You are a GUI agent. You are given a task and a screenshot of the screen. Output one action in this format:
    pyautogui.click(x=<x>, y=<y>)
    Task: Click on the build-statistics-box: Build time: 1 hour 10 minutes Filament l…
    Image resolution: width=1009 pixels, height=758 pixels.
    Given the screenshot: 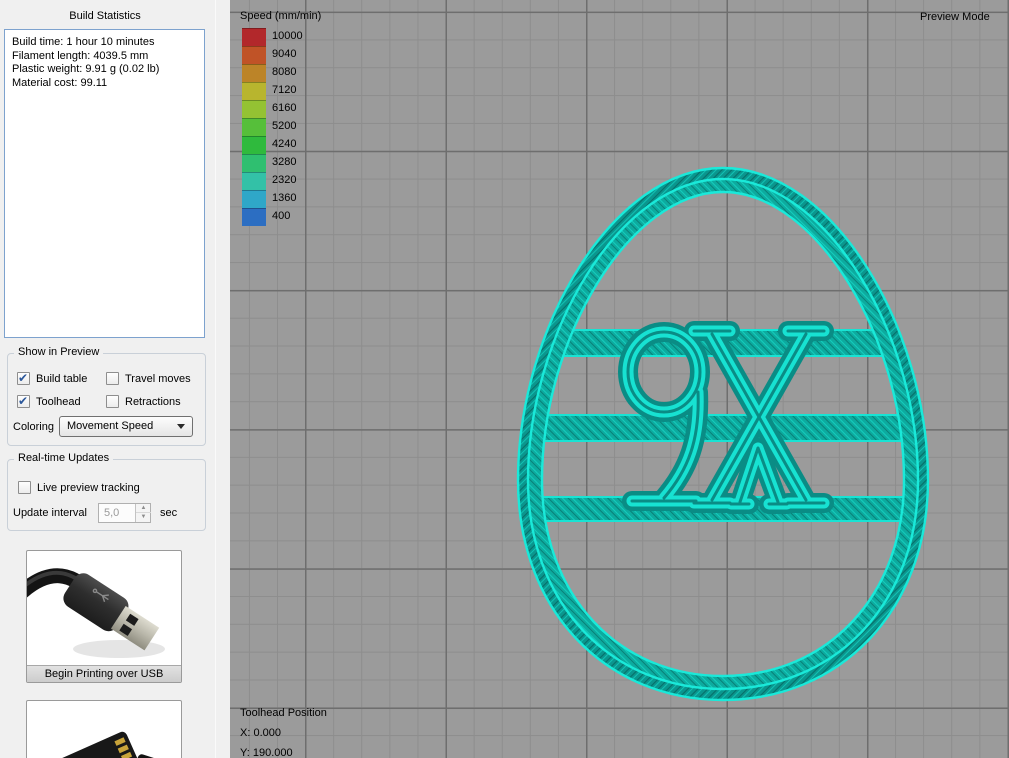 What is the action you would take?
    pyautogui.click(x=104, y=183)
    